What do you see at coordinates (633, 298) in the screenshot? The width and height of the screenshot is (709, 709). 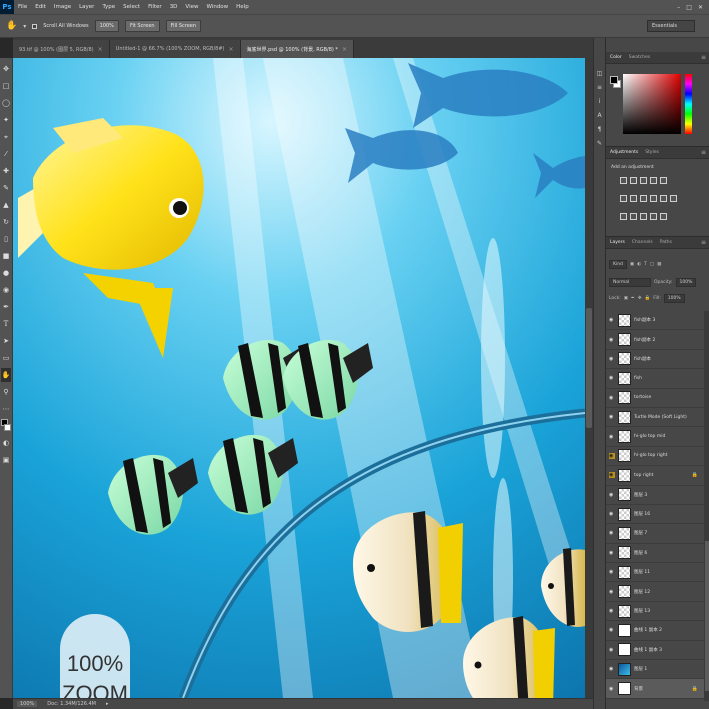 I see `lock-image-icon: ✒` at bounding box center [633, 298].